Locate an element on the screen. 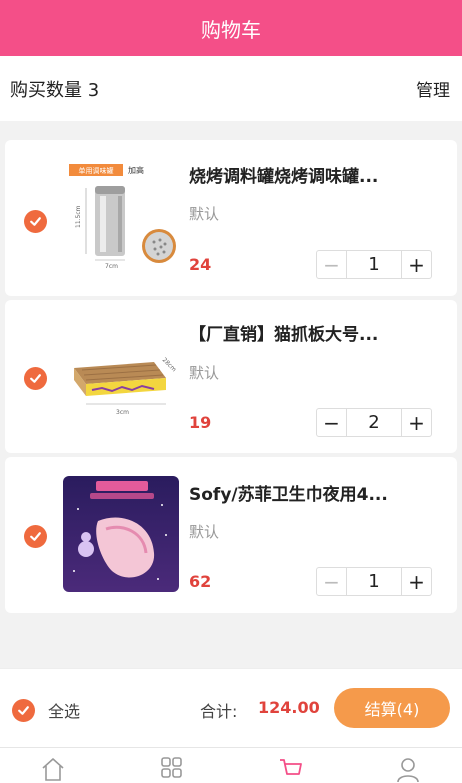 The width and height of the screenshot is (462, 783). checkout-button: 结算(4) is located at coordinates (392, 708).